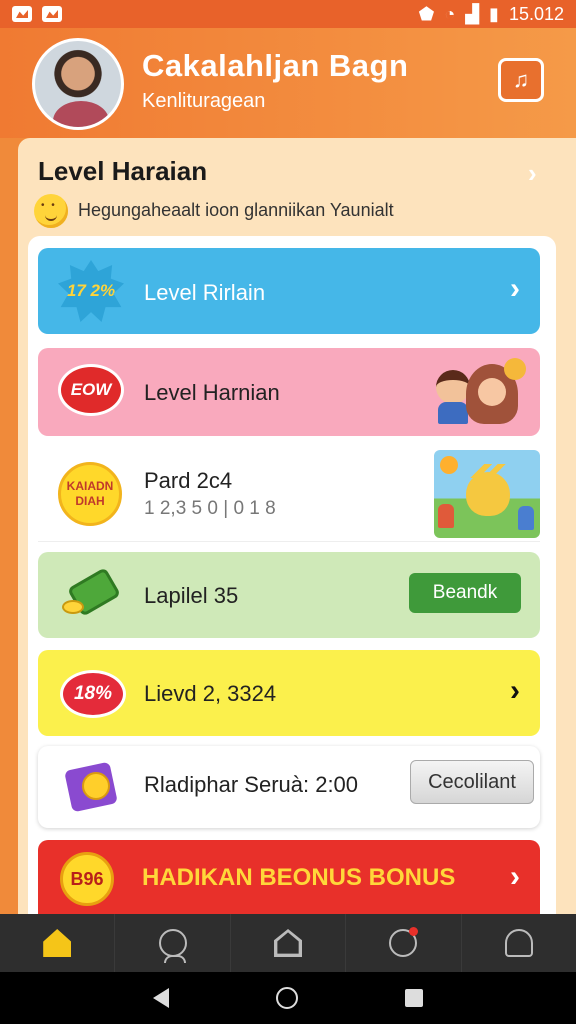 The height and width of the screenshot is (1024, 576). Describe the element at coordinates (299, 877) in the screenshot. I see `bonus-label: HADIKAN BEONUS BONUS` at that location.